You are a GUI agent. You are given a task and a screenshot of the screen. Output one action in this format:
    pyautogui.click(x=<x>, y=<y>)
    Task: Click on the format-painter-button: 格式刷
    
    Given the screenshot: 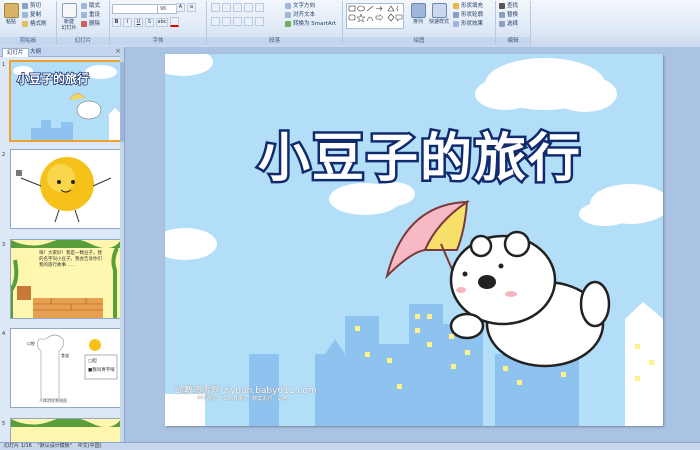 What is the action you would take?
    pyautogui.click(x=34, y=24)
    